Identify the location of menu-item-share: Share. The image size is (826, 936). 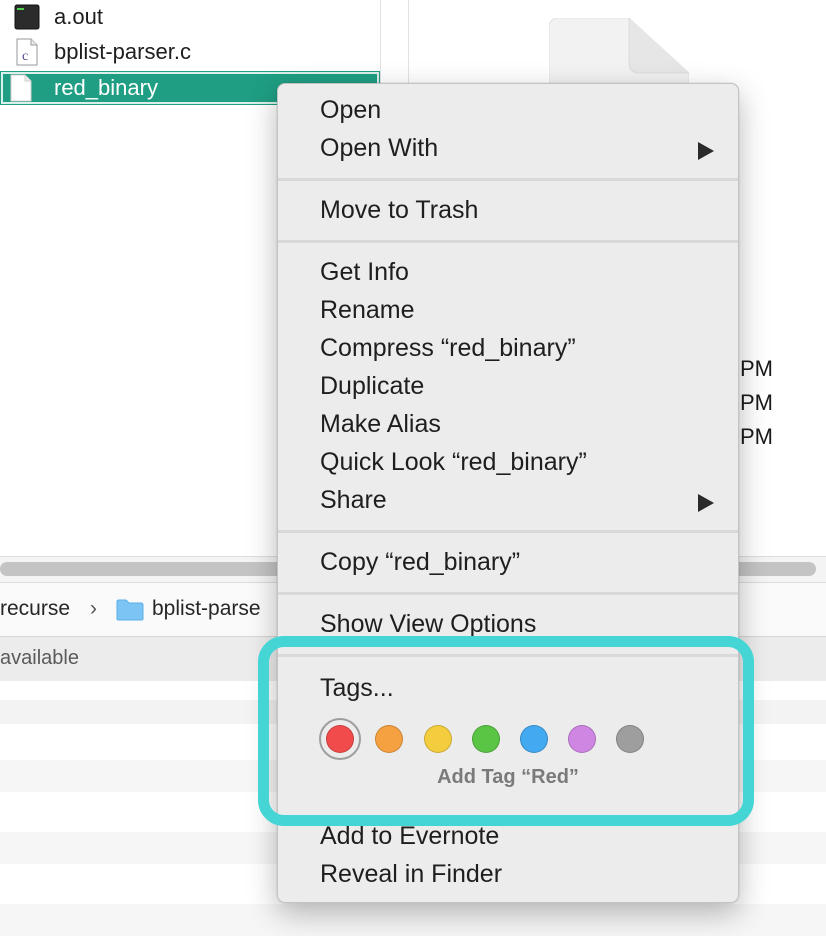
(508, 500).